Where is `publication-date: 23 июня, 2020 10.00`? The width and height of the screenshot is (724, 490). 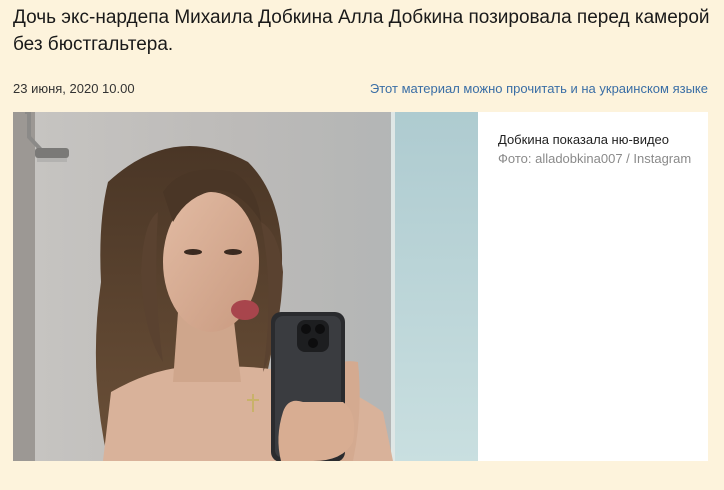
publication-date: 23 июня, 2020 10.00 is located at coordinates (74, 88).